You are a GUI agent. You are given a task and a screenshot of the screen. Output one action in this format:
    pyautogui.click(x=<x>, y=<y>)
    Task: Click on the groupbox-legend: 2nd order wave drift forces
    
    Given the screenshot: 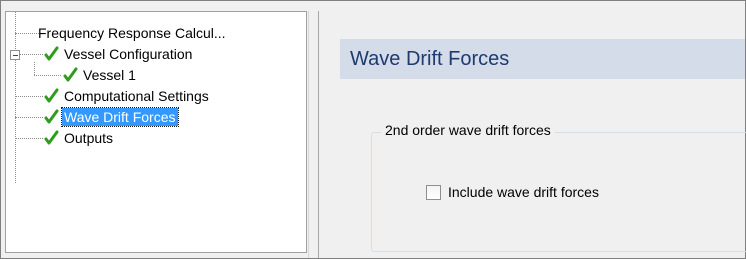 What is the action you would take?
    pyautogui.click(x=468, y=130)
    